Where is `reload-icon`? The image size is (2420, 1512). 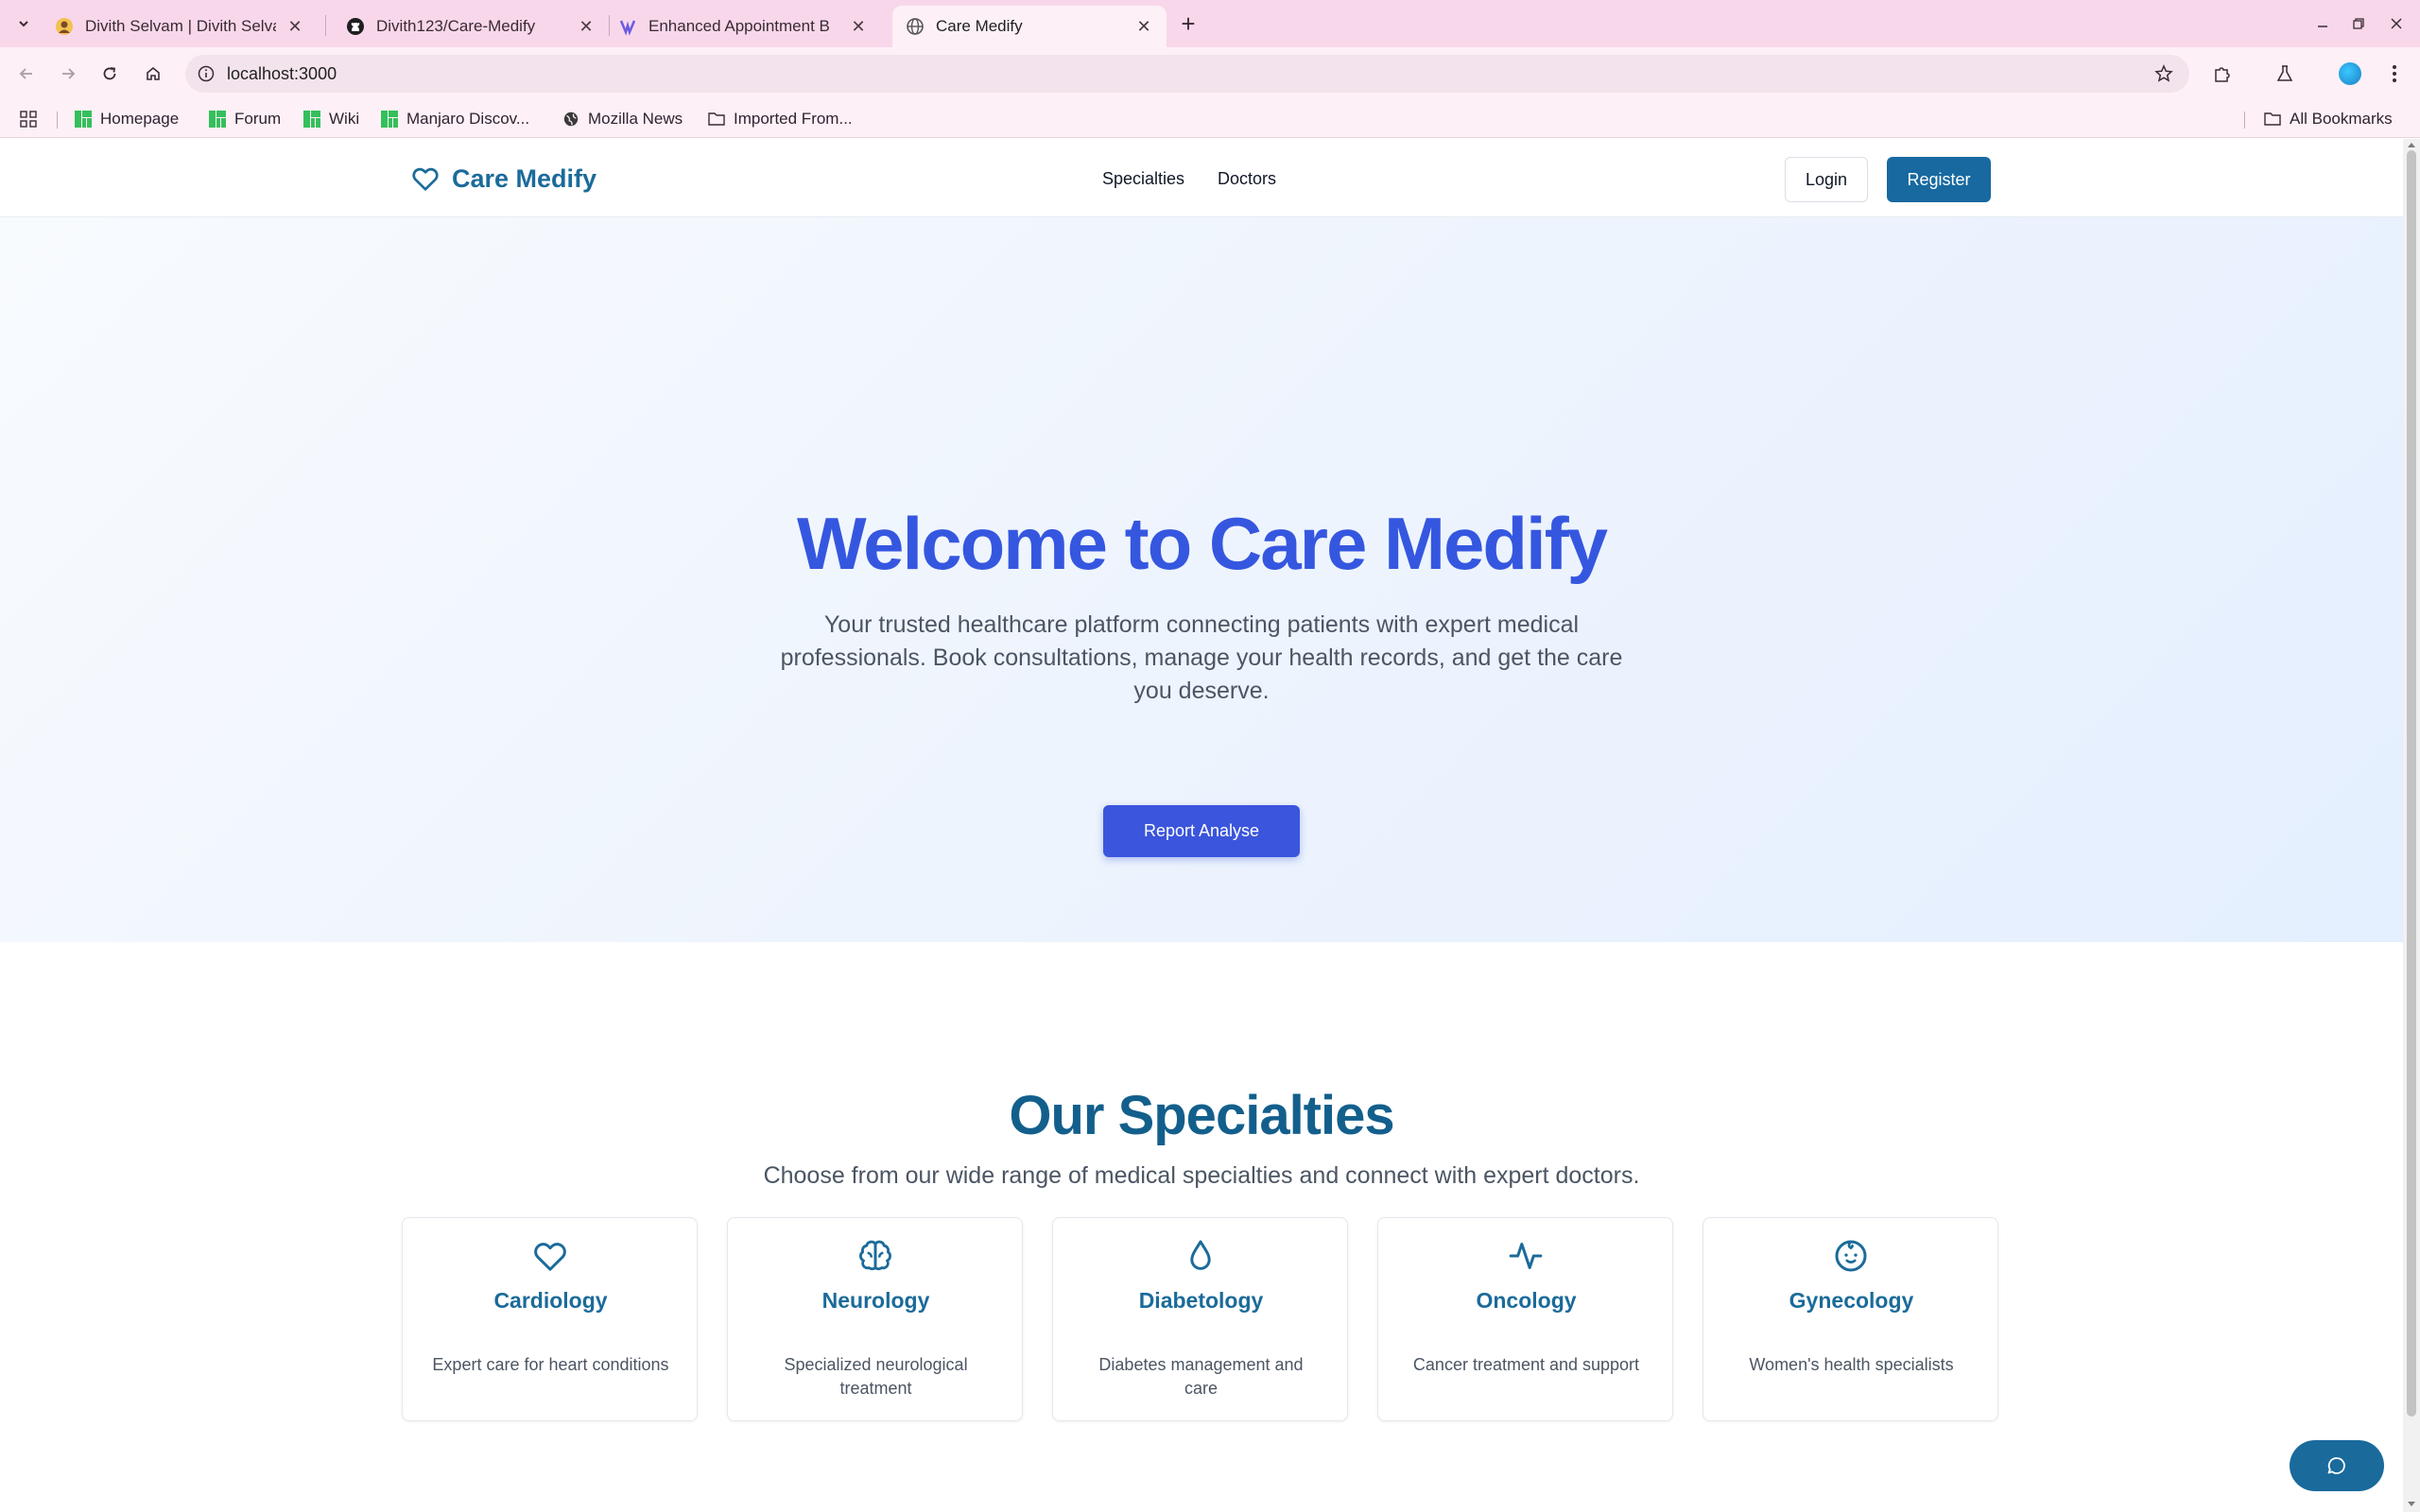 reload-icon is located at coordinates (109, 73).